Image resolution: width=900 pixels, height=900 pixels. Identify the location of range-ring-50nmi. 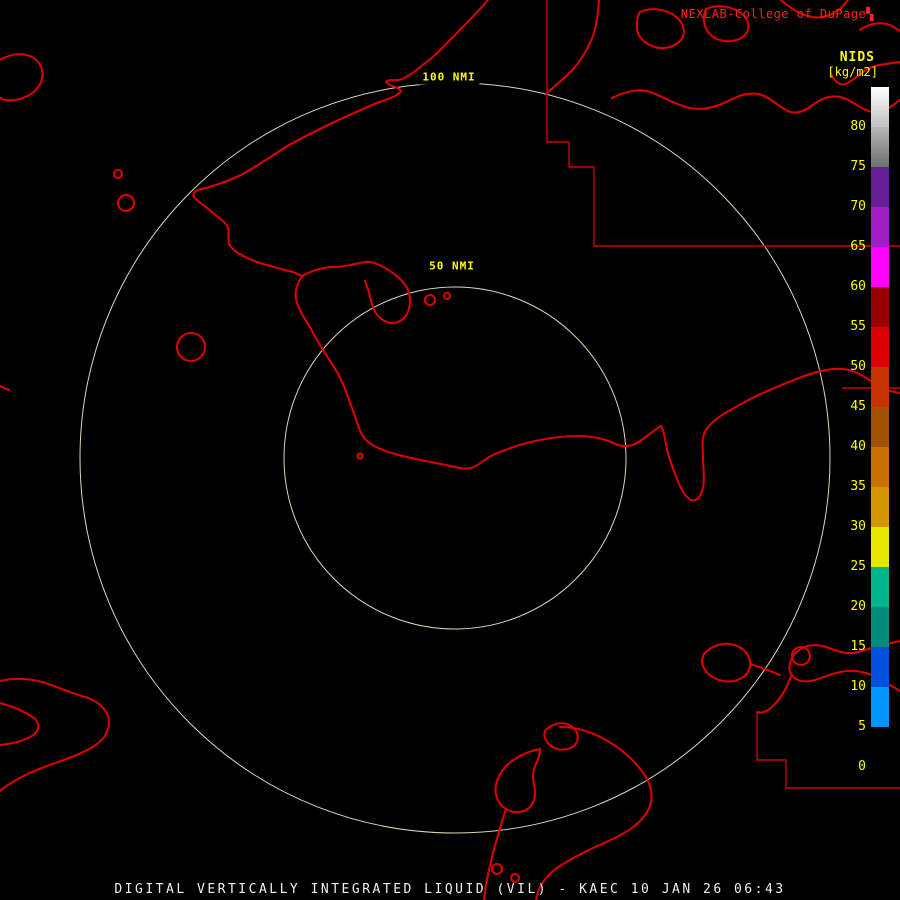
(455, 458).